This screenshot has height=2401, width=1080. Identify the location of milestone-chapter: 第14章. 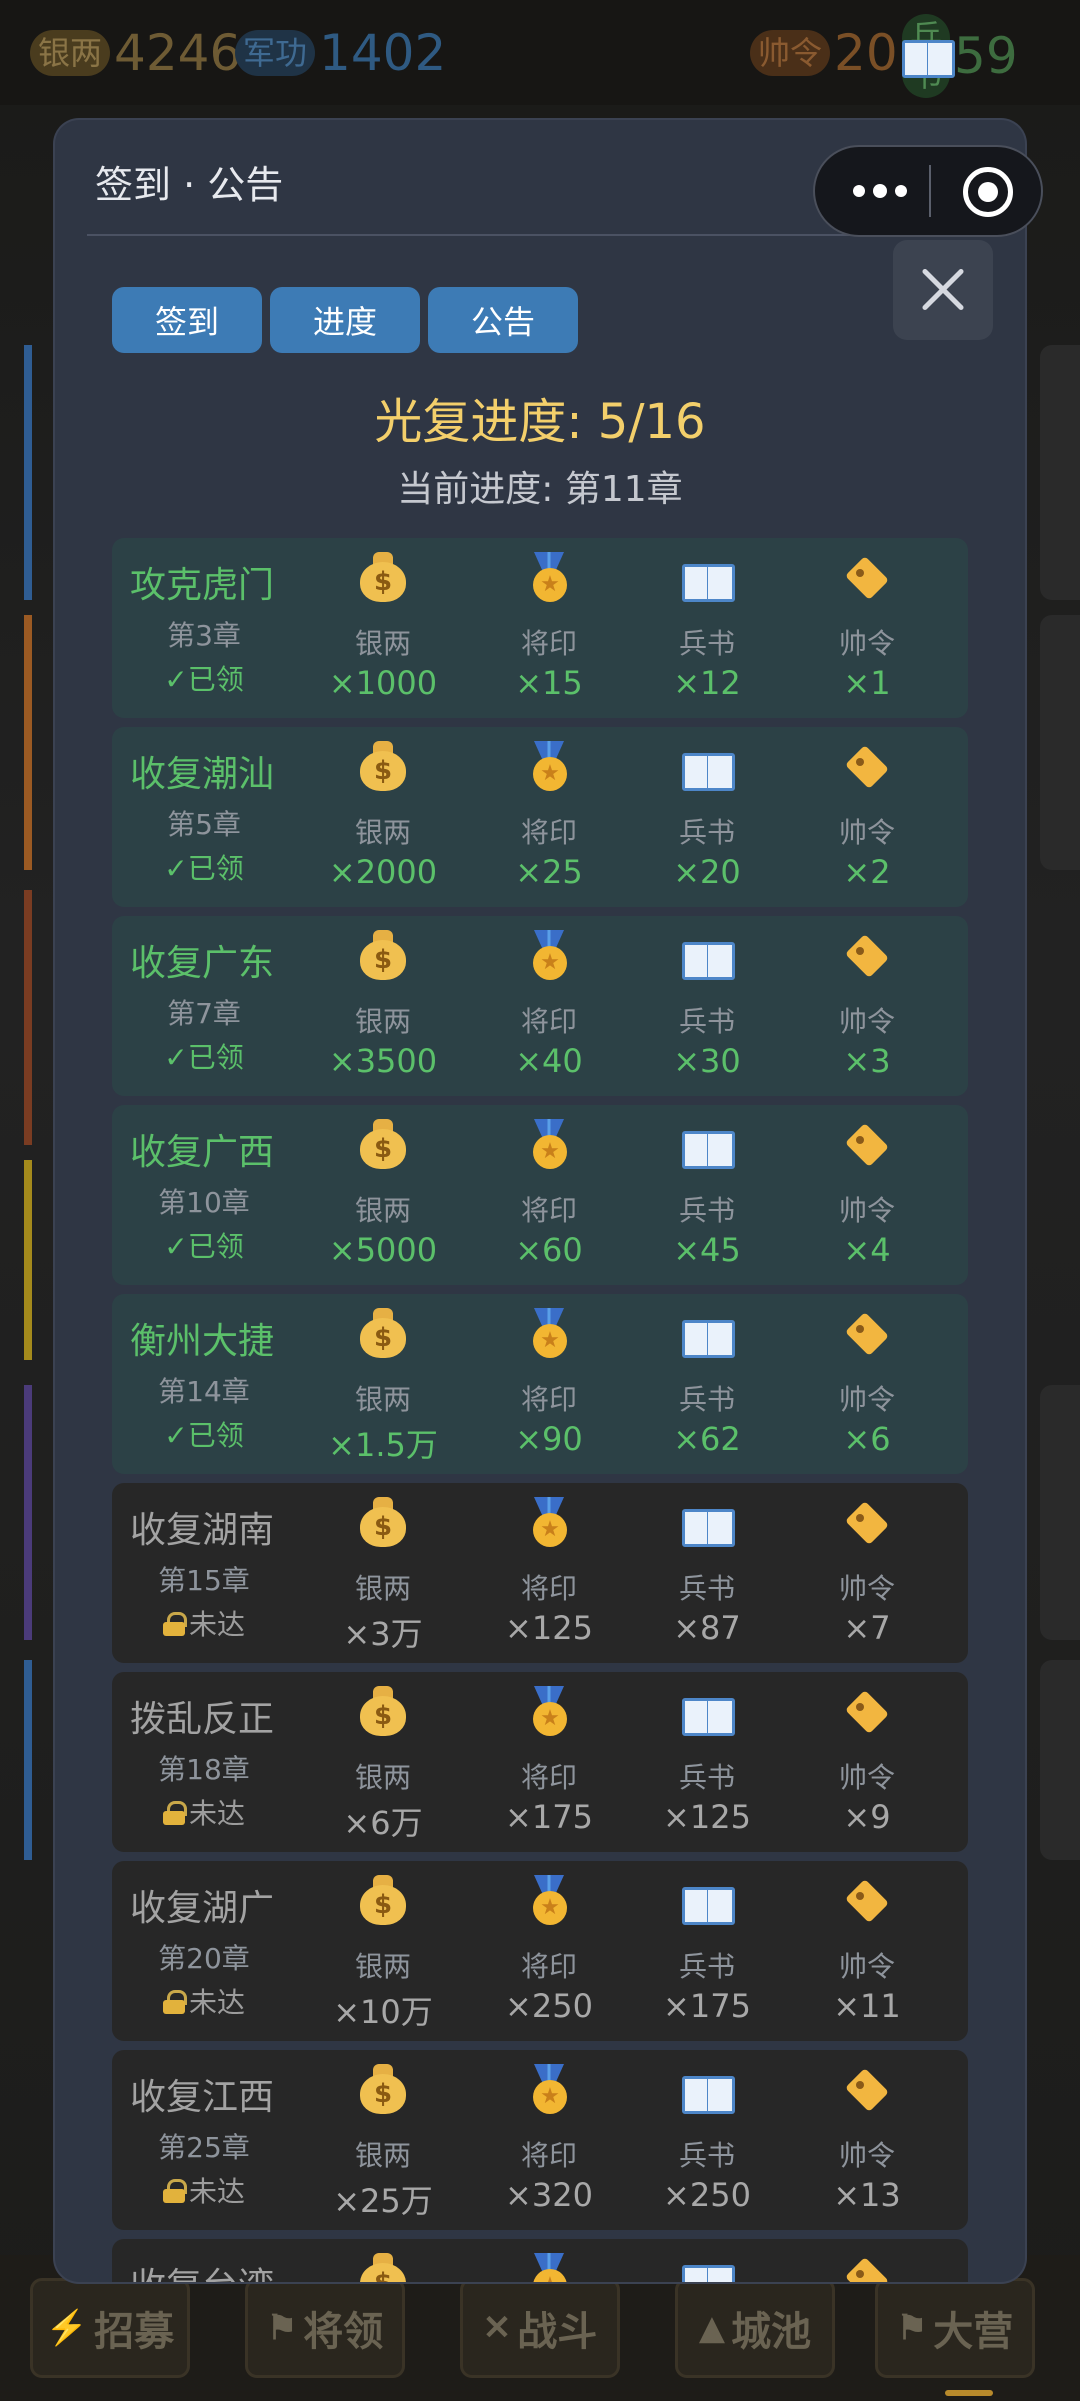
(204, 1391).